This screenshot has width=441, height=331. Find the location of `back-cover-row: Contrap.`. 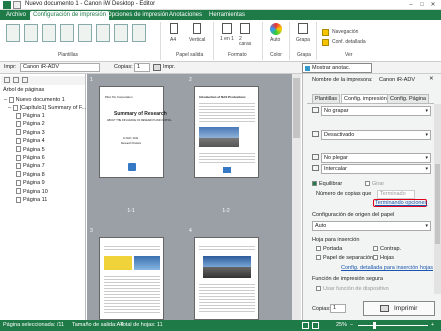

back-cover-row: Contrap. is located at coordinates (387, 249).